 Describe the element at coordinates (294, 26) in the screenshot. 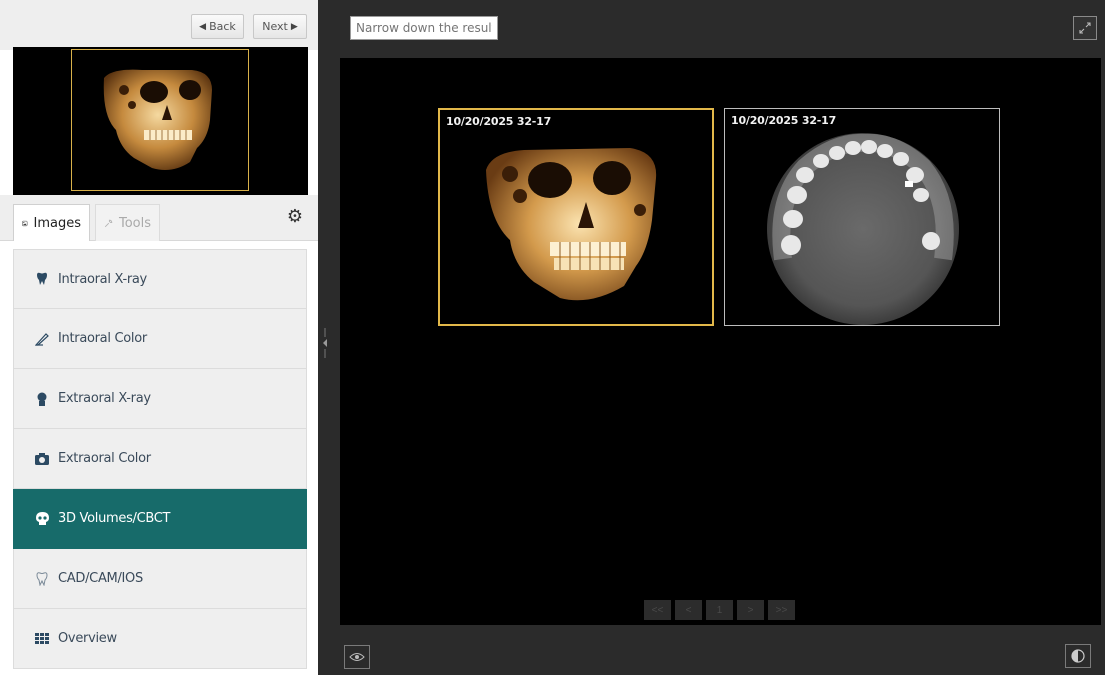

I see `triangle-right-icon: ▶` at that location.